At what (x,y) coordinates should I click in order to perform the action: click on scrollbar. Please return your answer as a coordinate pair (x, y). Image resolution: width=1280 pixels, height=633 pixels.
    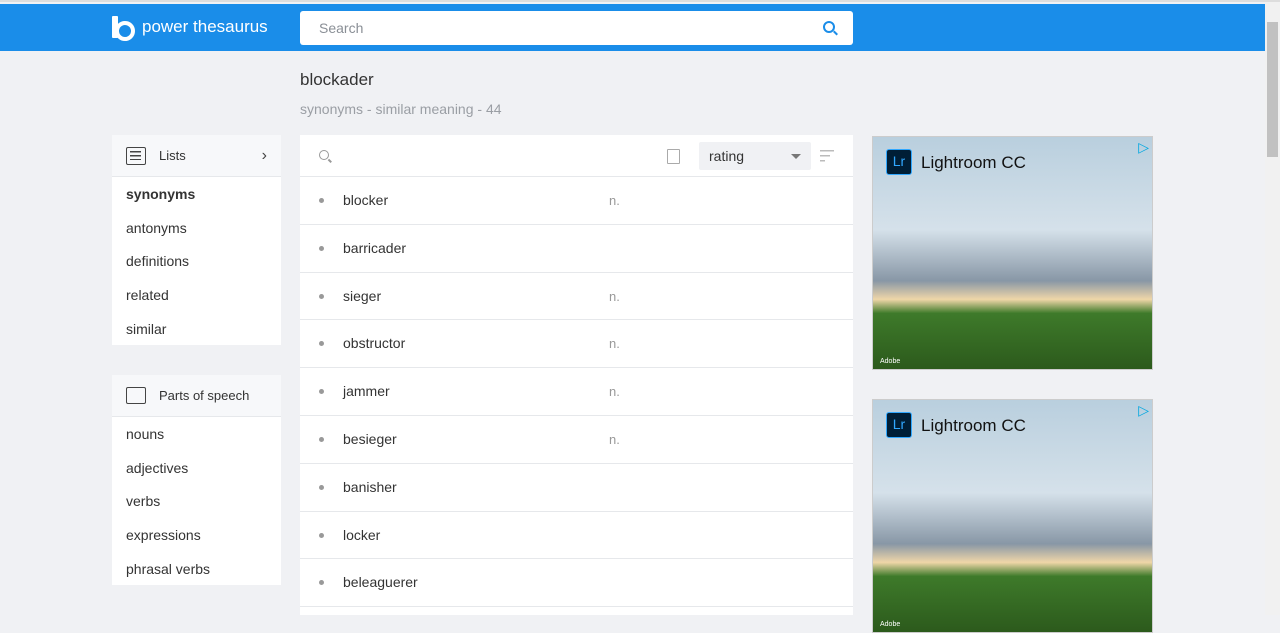
    Looking at the image, I should click on (1272, 308).